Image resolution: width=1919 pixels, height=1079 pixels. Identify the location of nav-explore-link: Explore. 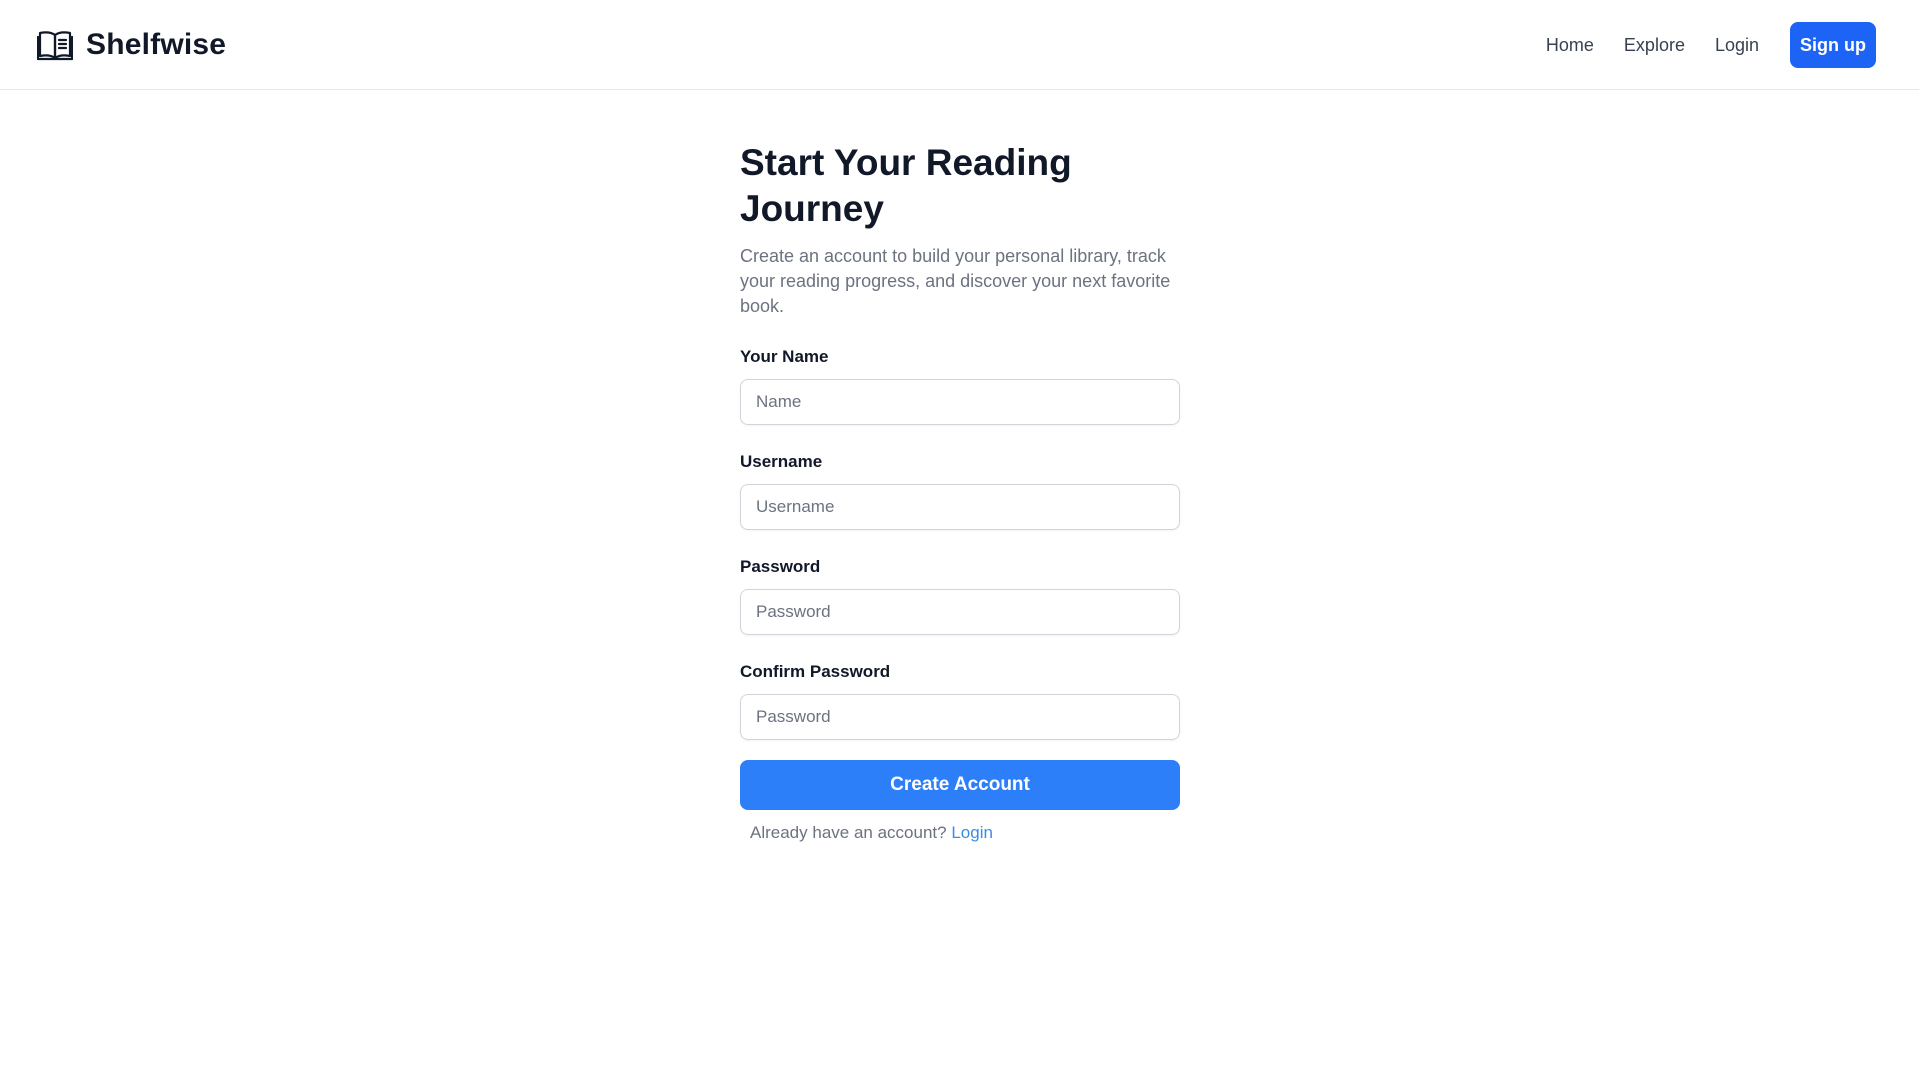
(1654, 45).